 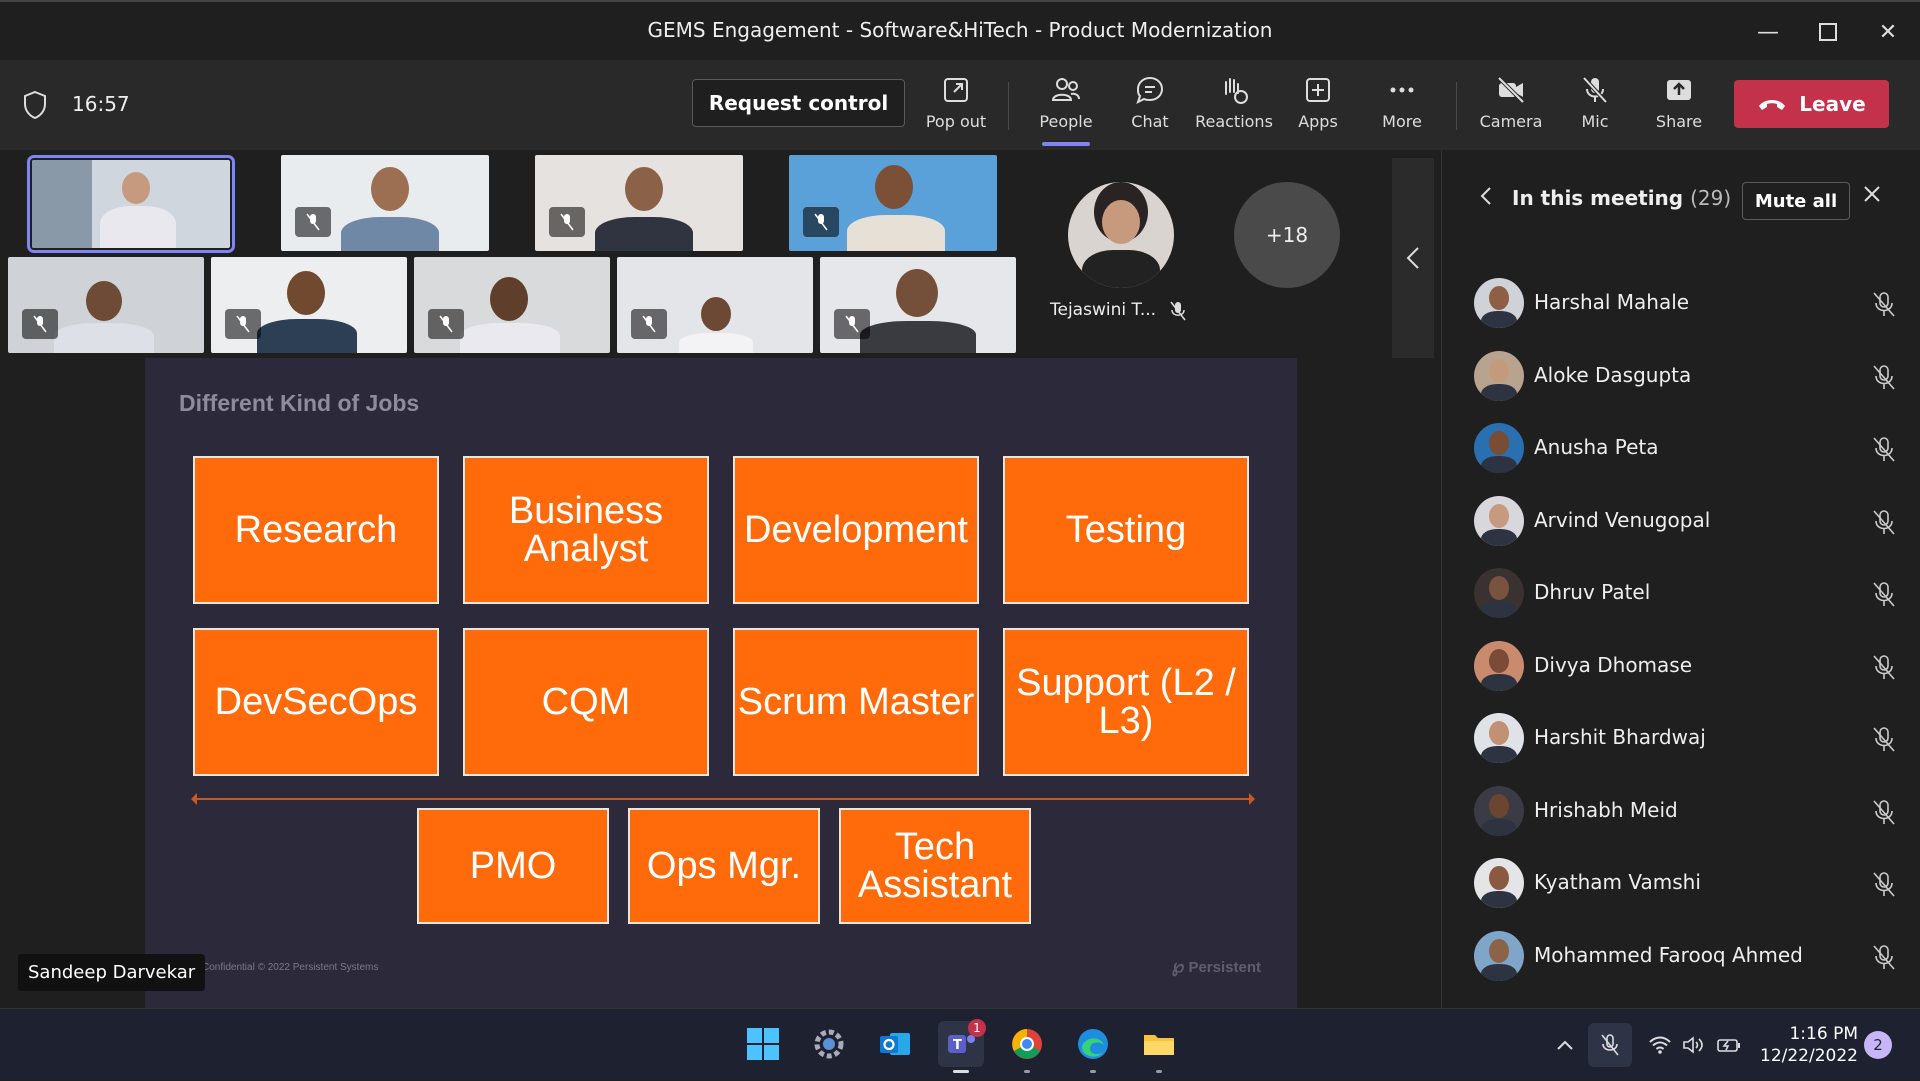 What do you see at coordinates (1565, 1045) in the screenshot?
I see `show-hidden-icons-button` at bounding box center [1565, 1045].